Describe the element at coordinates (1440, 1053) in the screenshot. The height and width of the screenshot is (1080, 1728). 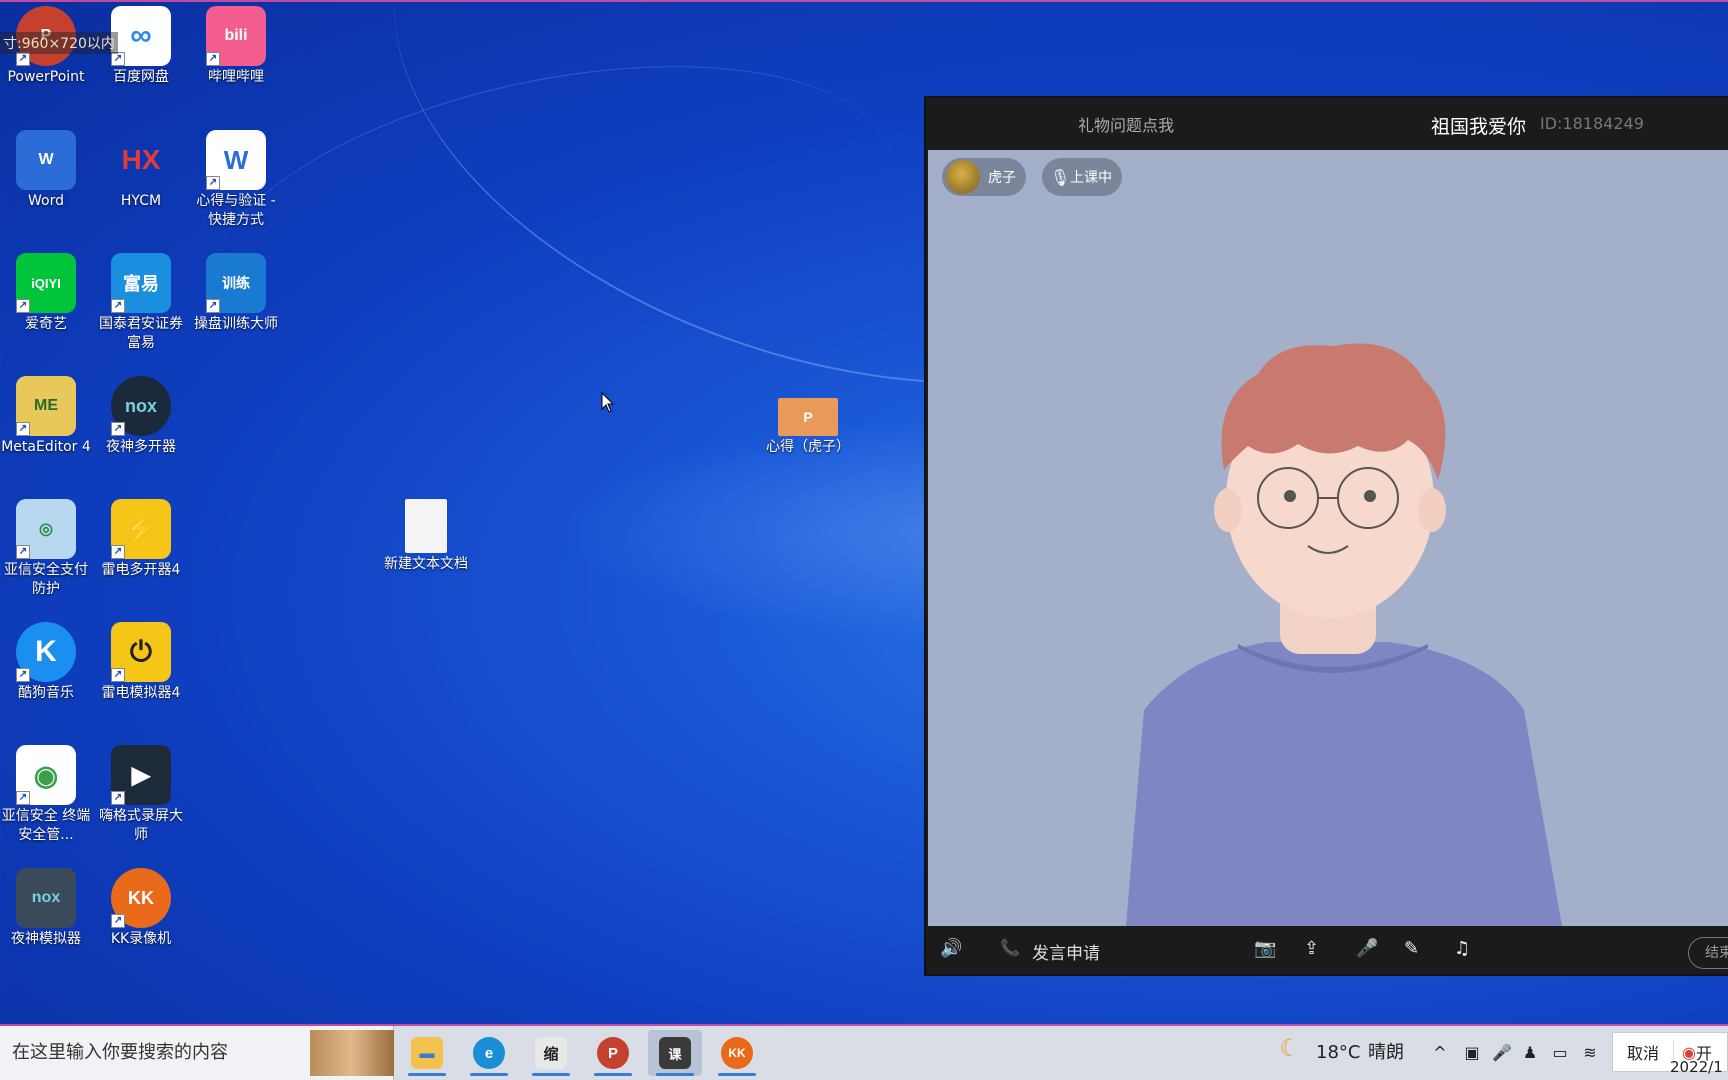
I see `chevron-up-icon: ^` at that location.